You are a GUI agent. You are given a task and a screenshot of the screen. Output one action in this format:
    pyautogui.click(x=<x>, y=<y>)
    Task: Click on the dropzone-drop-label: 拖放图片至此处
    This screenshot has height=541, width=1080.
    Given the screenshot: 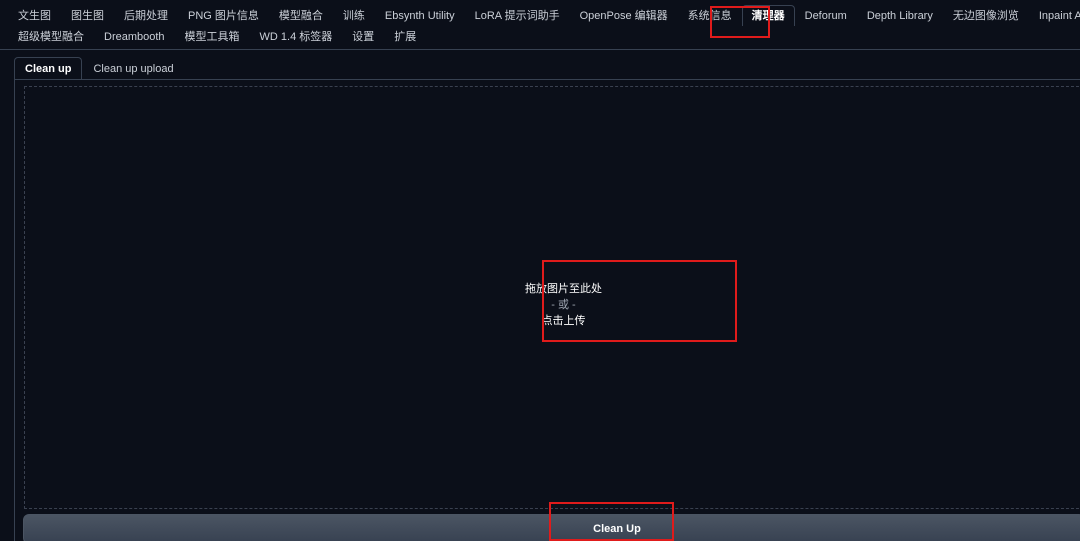 What is the action you would take?
    pyautogui.click(x=563, y=289)
    